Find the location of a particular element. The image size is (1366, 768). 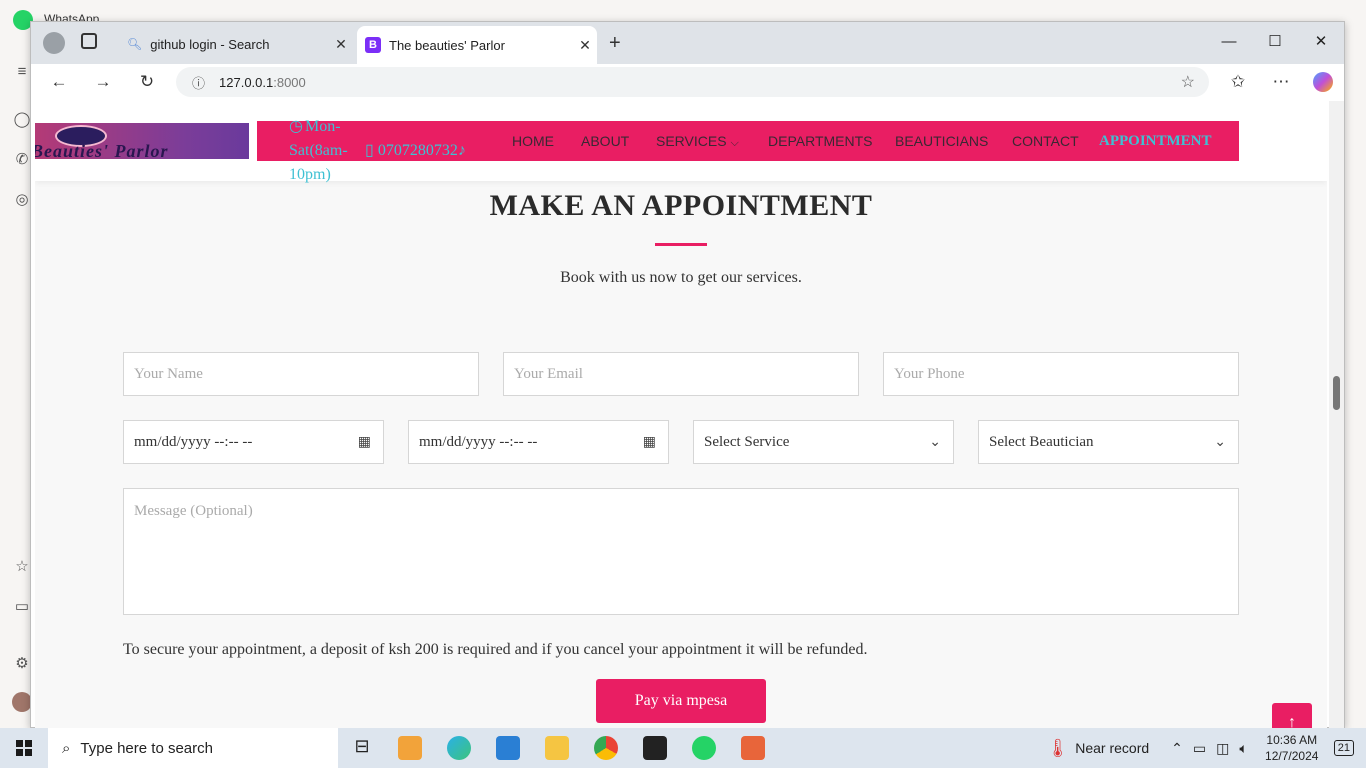

scroll-thumb is located at coordinates (1336, 393).